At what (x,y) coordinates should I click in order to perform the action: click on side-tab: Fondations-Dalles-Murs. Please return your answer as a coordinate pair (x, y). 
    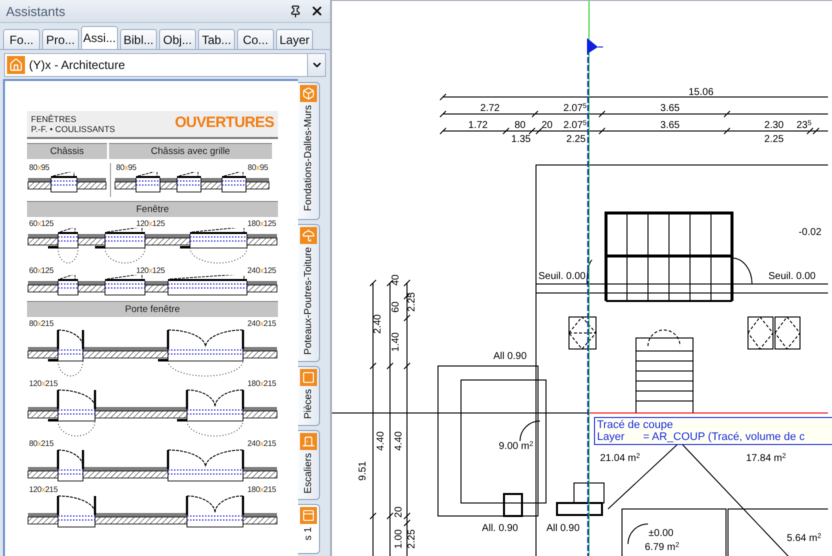
    Looking at the image, I should click on (309, 151).